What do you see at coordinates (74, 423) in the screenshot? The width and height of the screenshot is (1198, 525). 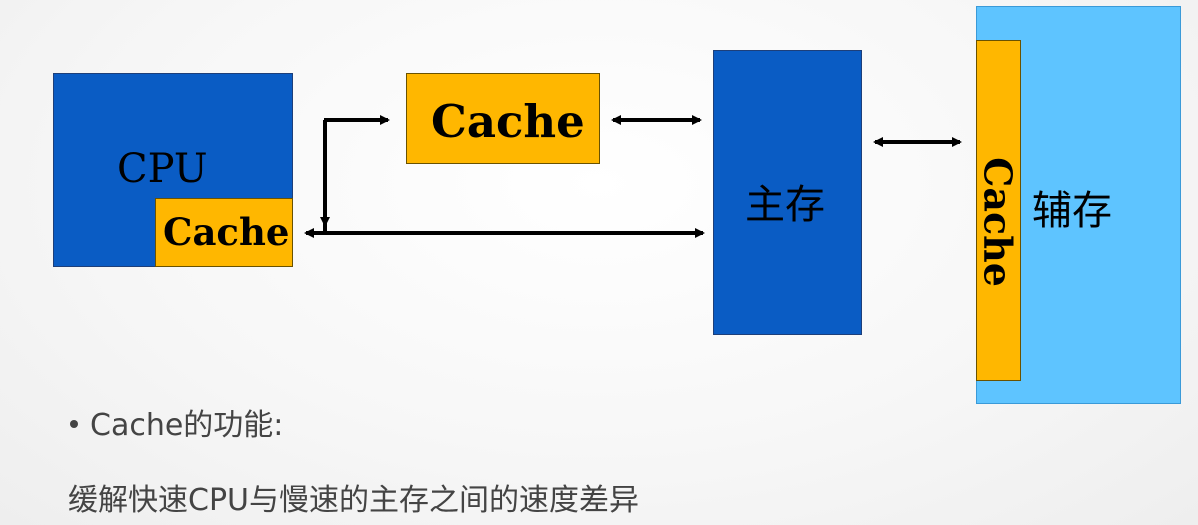 I see `bullet-icon` at bounding box center [74, 423].